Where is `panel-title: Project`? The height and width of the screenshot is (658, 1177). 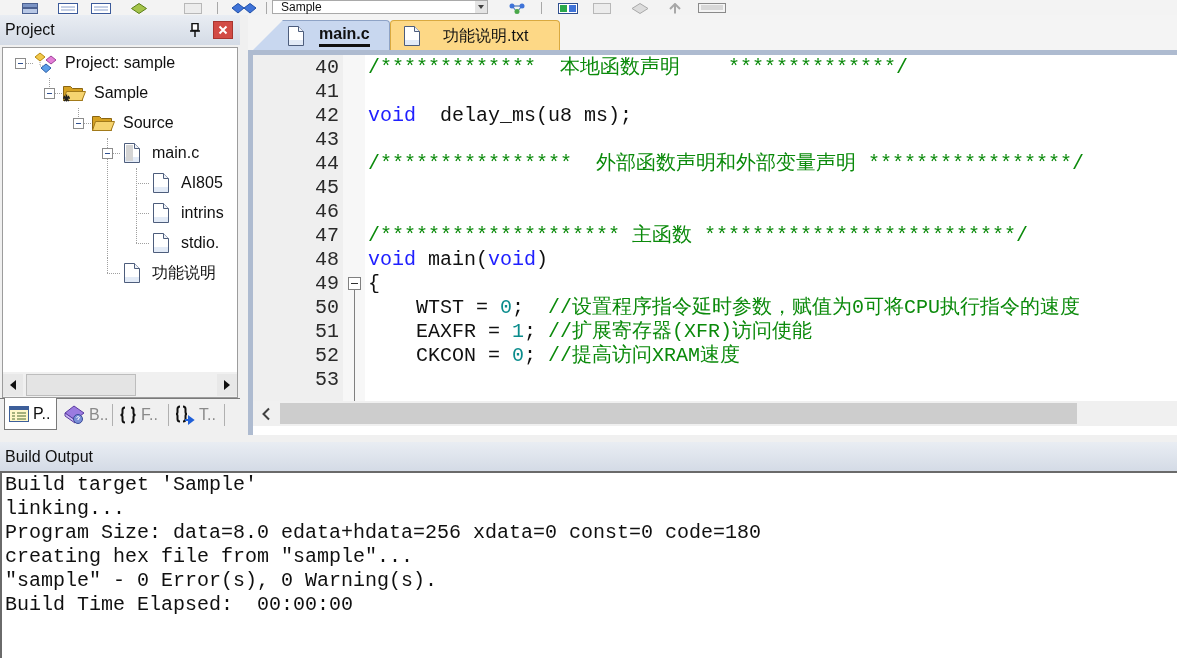
panel-title: Project is located at coordinates (30, 30).